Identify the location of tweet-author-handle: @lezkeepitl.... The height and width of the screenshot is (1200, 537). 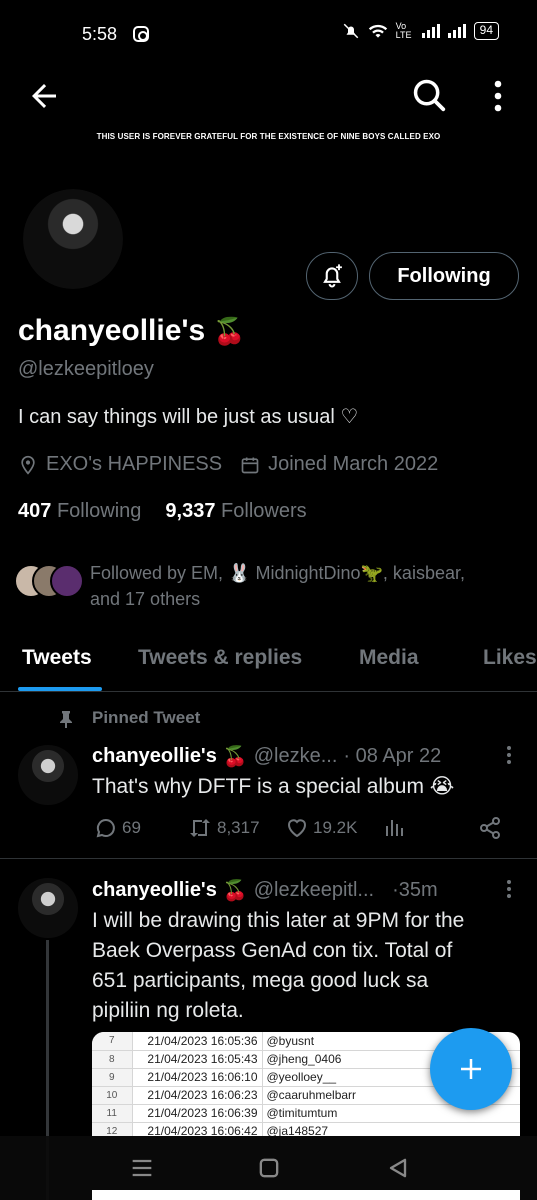
(314, 890).